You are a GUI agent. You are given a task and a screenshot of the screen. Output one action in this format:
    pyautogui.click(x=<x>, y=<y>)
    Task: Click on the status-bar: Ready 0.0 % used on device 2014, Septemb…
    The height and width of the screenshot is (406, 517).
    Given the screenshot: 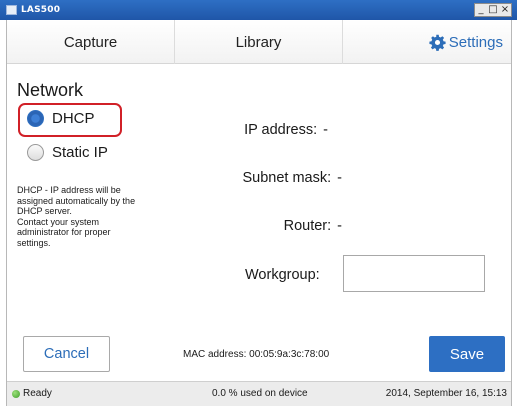 What is the action you would take?
    pyautogui.click(x=259, y=393)
    